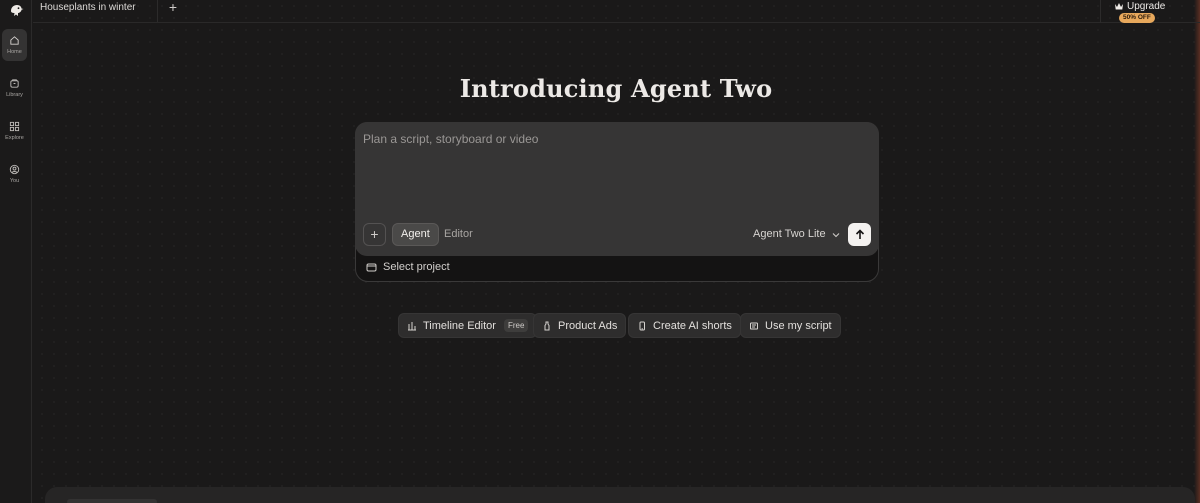  I want to click on chip-label: Product Ads, so click(588, 325).